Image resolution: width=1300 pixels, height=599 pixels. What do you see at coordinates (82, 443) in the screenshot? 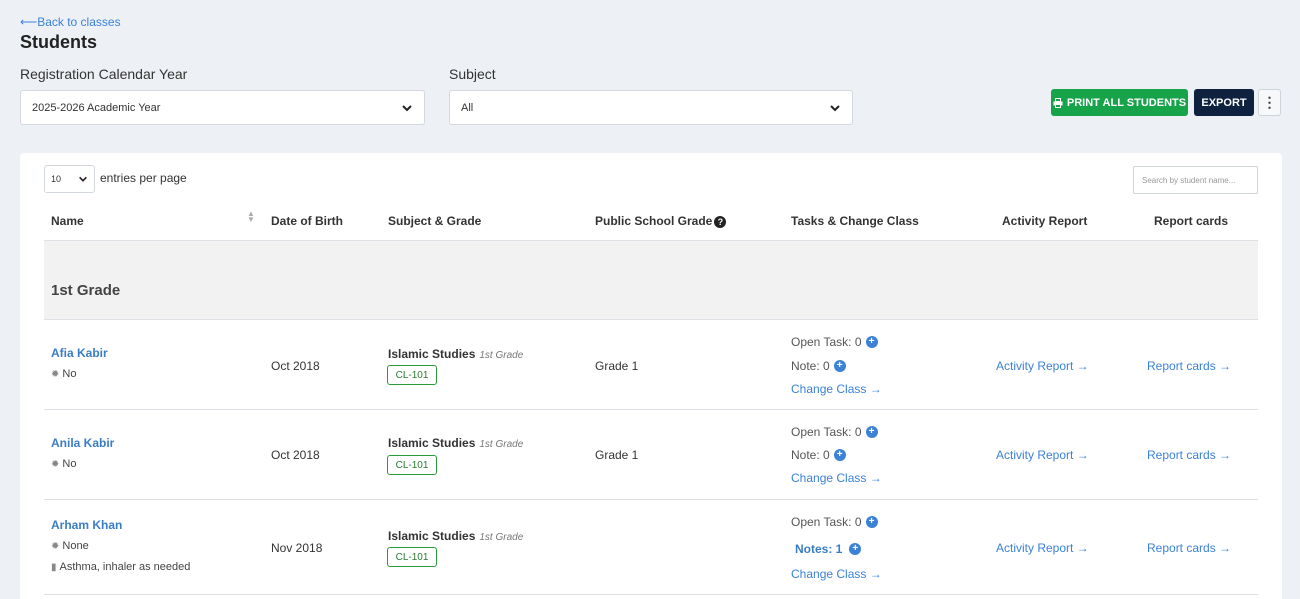
I see `student-name-link: Anila Kabir` at bounding box center [82, 443].